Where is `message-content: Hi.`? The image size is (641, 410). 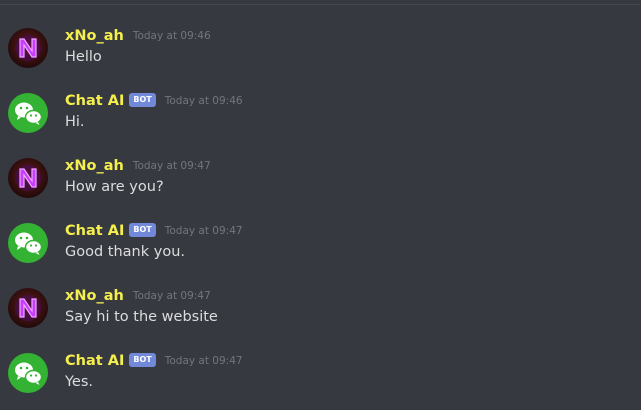 message-content: Hi. is located at coordinates (75, 122).